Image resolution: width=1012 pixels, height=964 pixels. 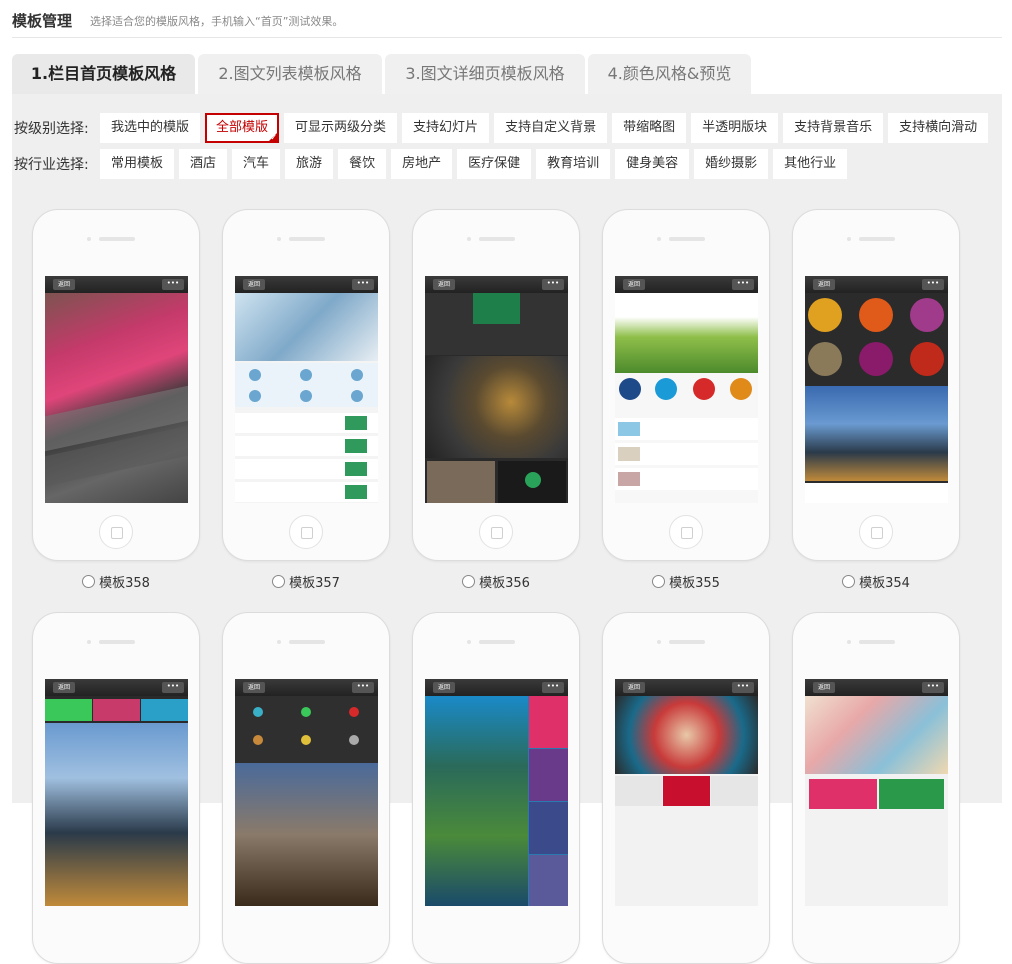 What do you see at coordinates (504, 583) in the screenshot?
I see `template-label: 模板356` at bounding box center [504, 583].